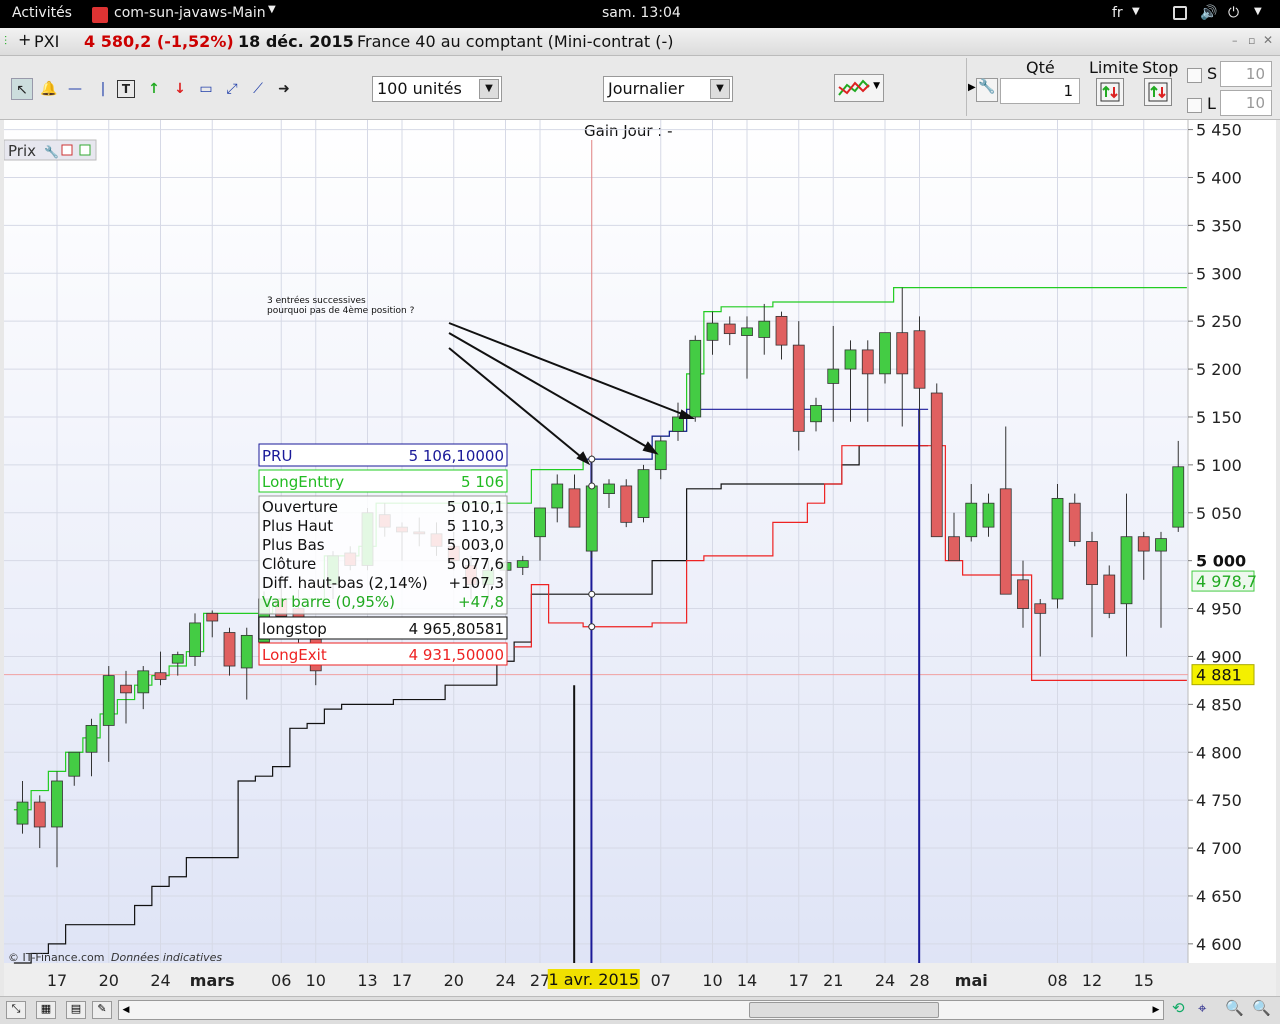  Describe the element at coordinates (1194, 105) in the screenshot. I see `limit-checkbox` at that location.